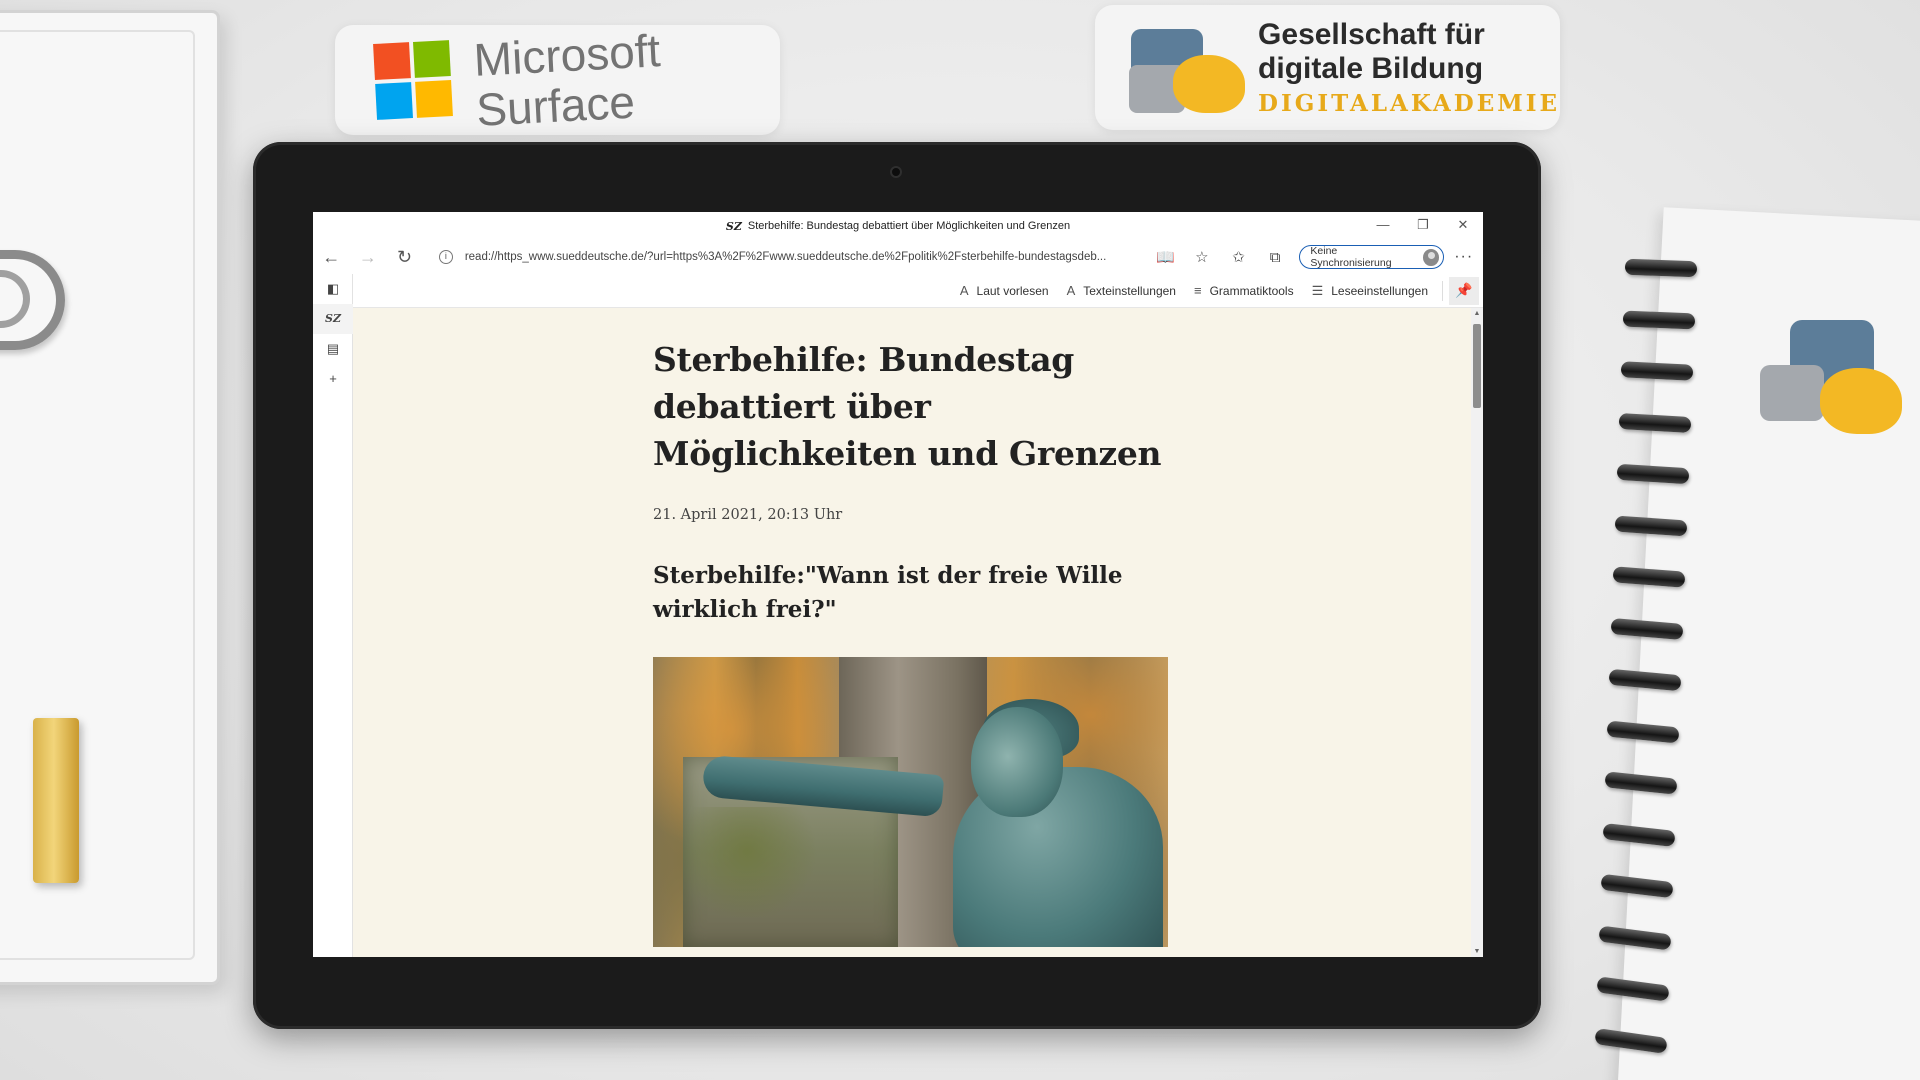 Image resolution: width=1920 pixels, height=1080 pixels. I want to click on forward-button: →, so click(368, 257).